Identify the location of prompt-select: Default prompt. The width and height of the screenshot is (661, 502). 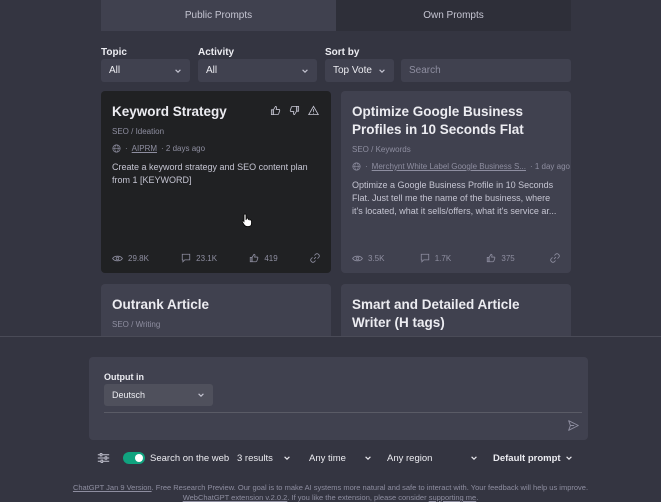
(533, 458).